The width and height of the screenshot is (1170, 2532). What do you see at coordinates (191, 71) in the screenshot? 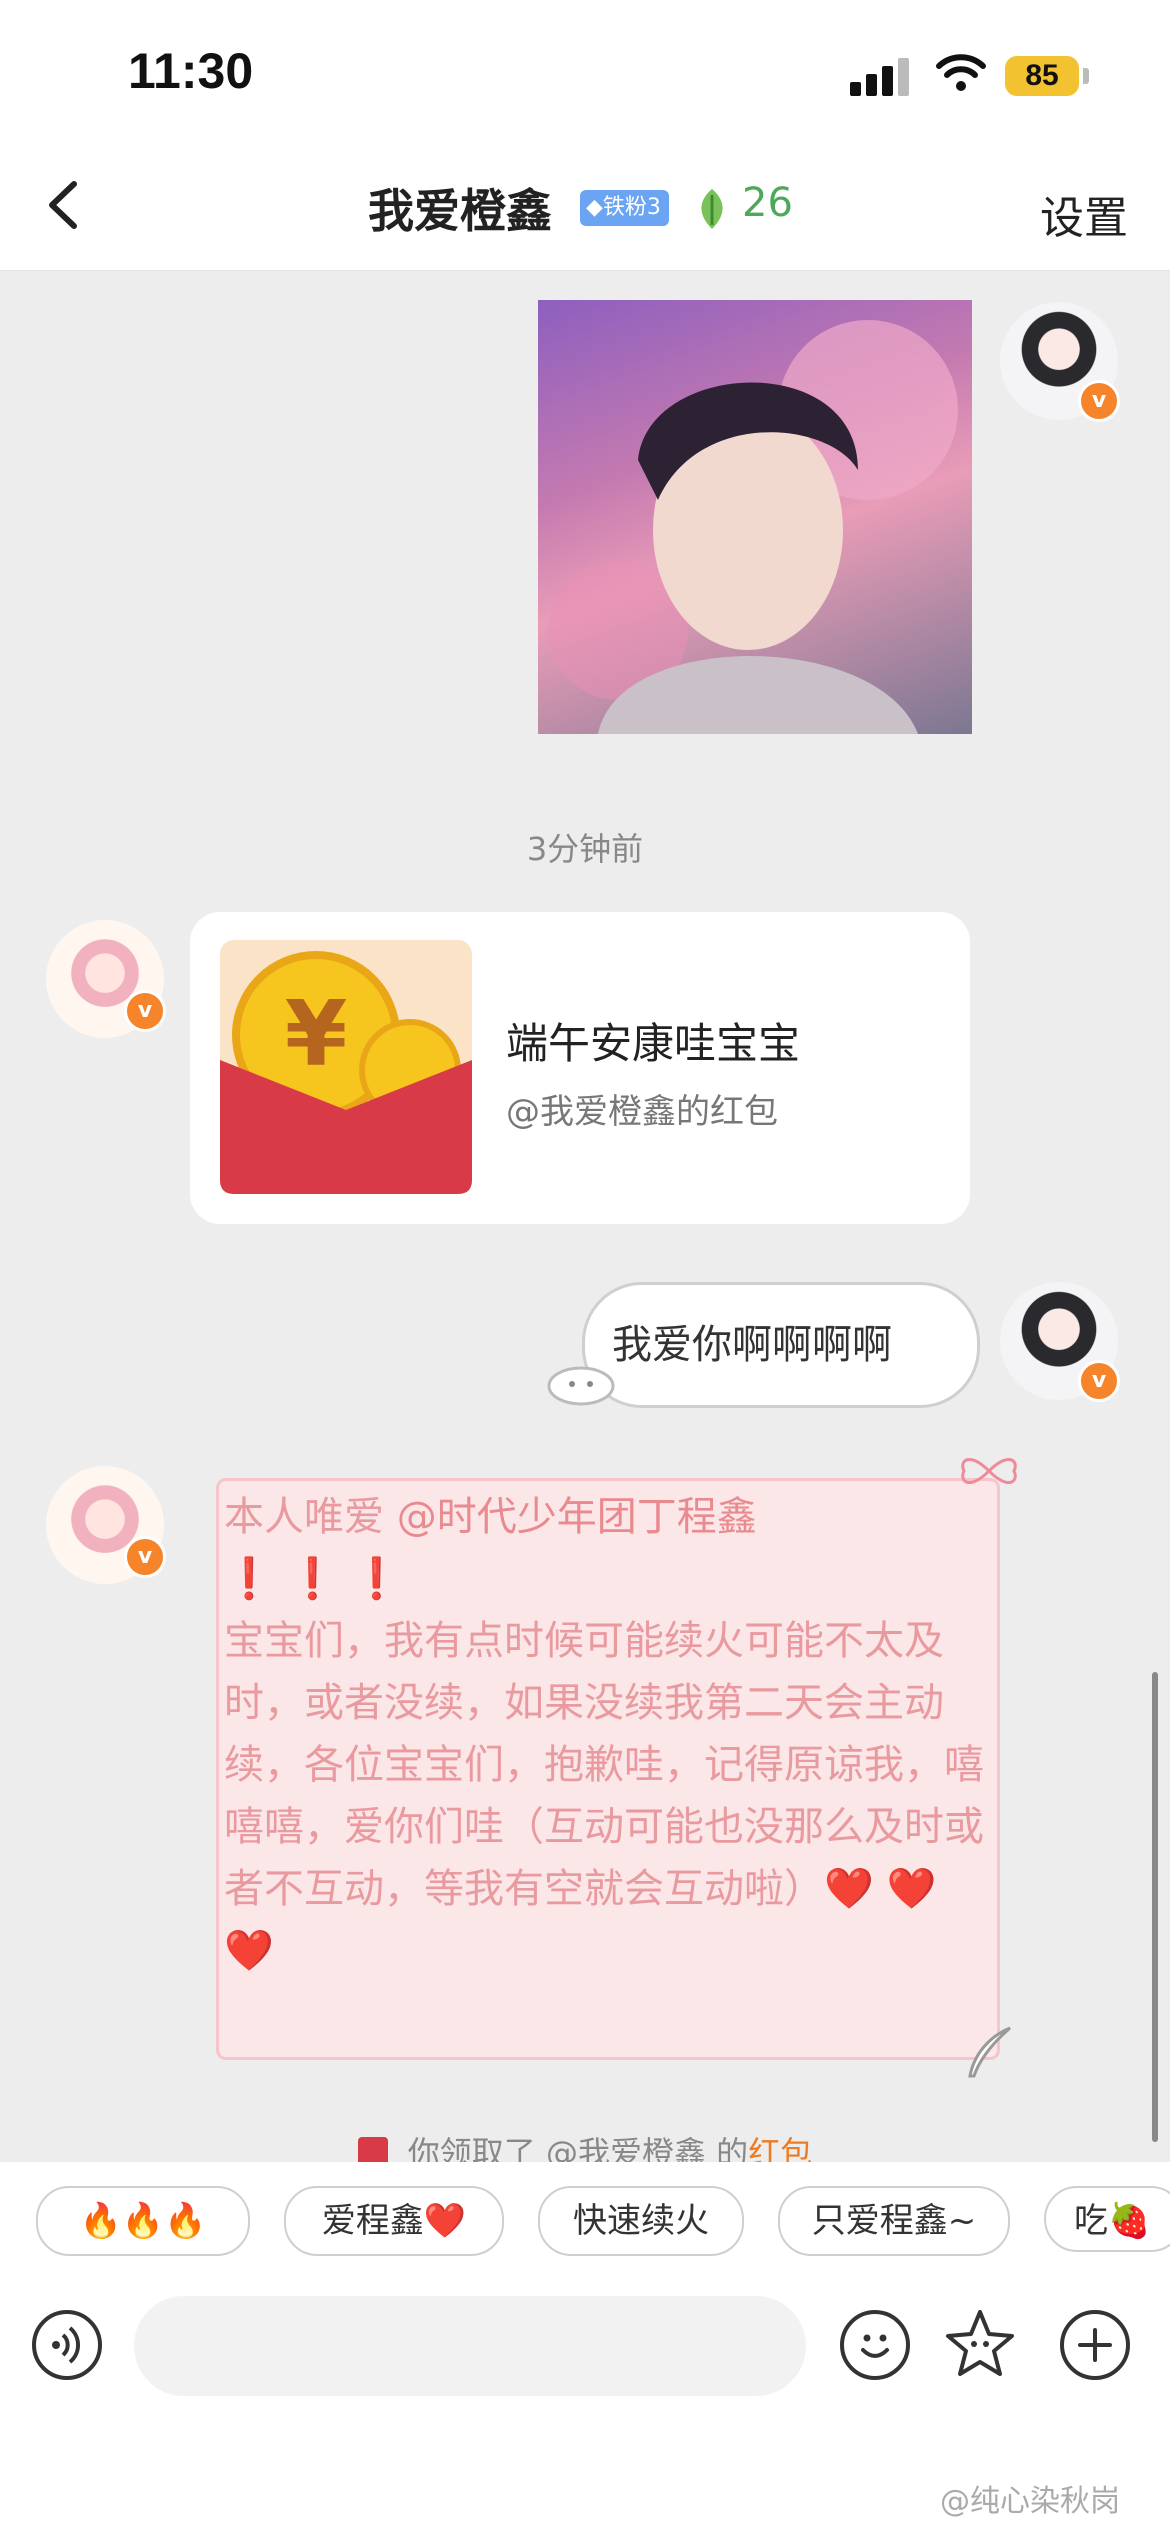
I see `status-time: 11:30` at bounding box center [191, 71].